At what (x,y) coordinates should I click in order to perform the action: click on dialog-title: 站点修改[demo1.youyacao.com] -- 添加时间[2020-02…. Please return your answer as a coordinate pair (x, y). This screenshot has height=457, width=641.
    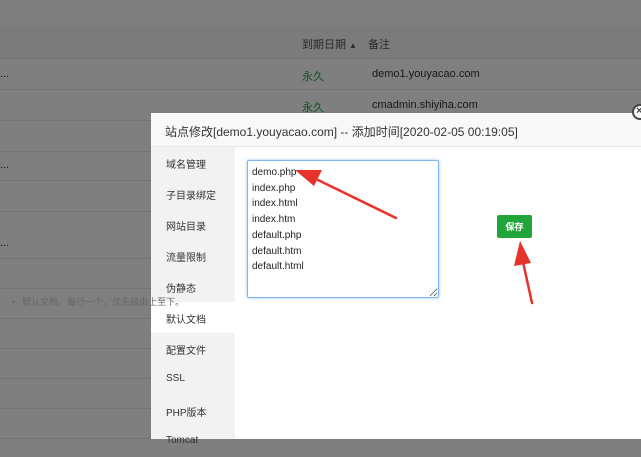
    Looking at the image, I should click on (341, 132).